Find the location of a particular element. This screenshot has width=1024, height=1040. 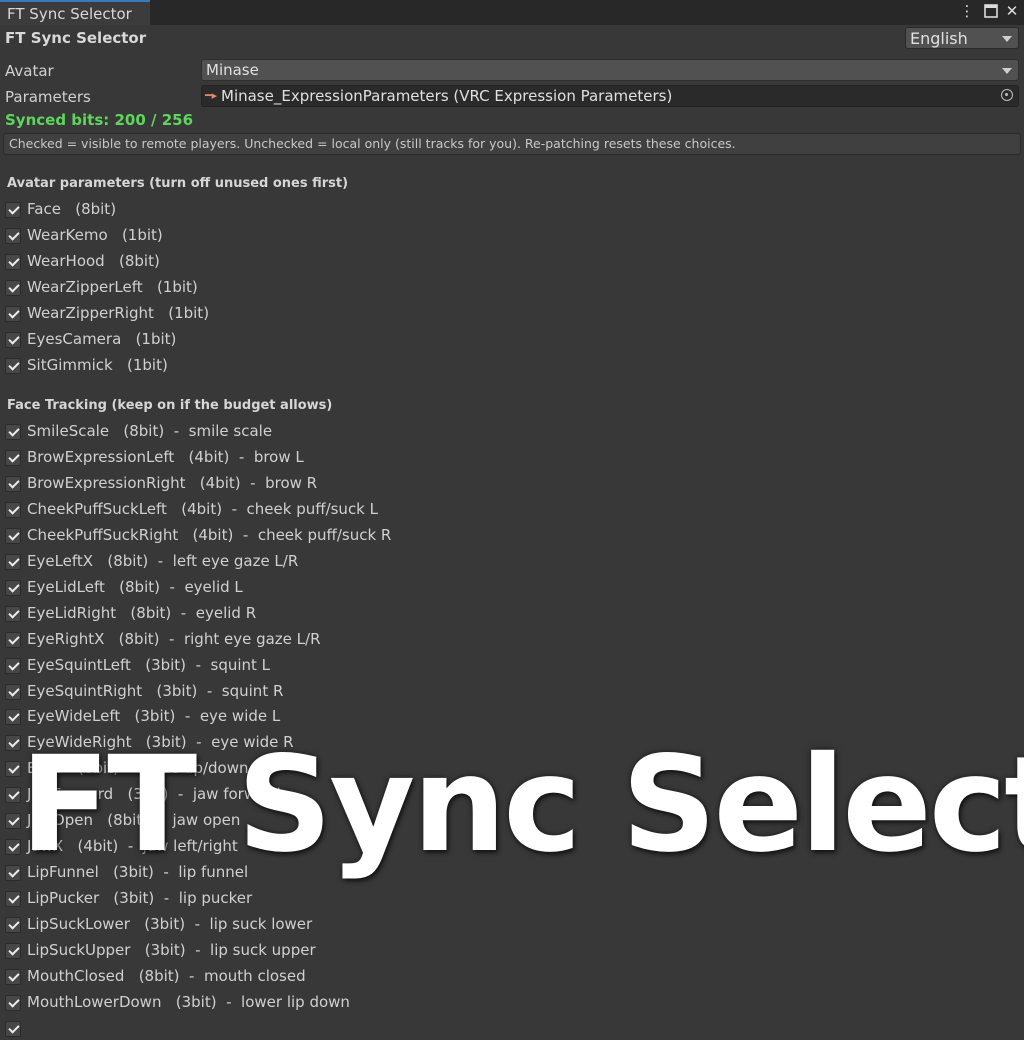

parameter-label: SmileScale (8bit) - smile scale is located at coordinates (150, 431).